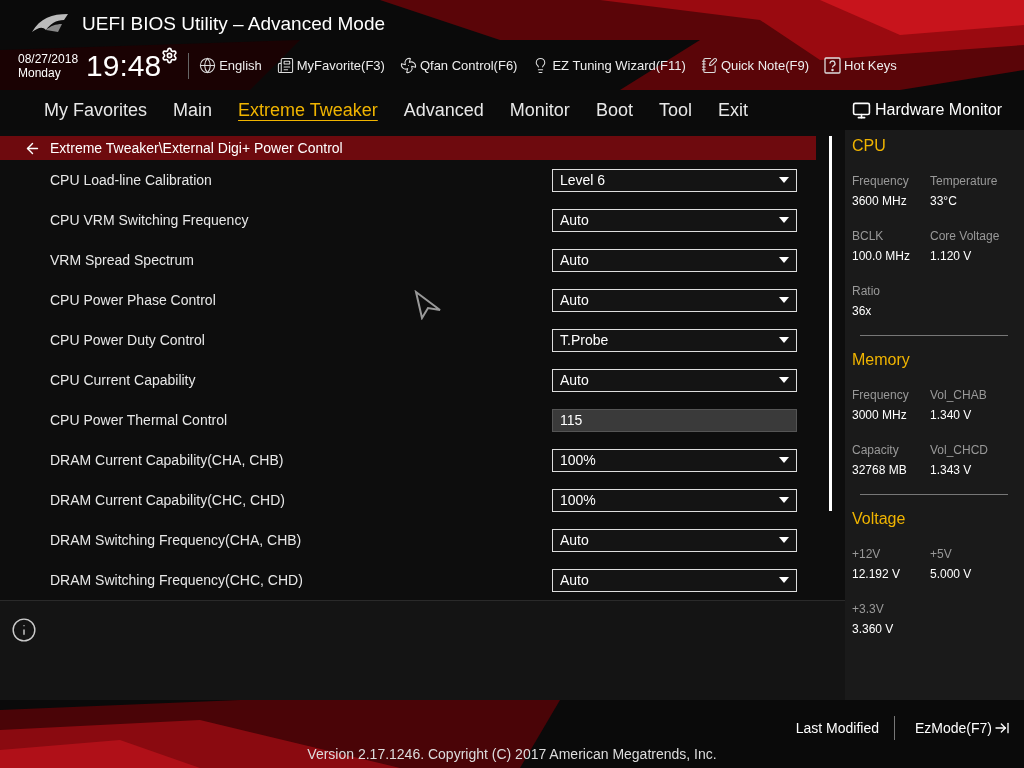 The width and height of the screenshot is (1024, 768). What do you see at coordinates (868, 236) in the screenshot?
I see `sensor-label: BCLK` at bounding box center [868, 236].